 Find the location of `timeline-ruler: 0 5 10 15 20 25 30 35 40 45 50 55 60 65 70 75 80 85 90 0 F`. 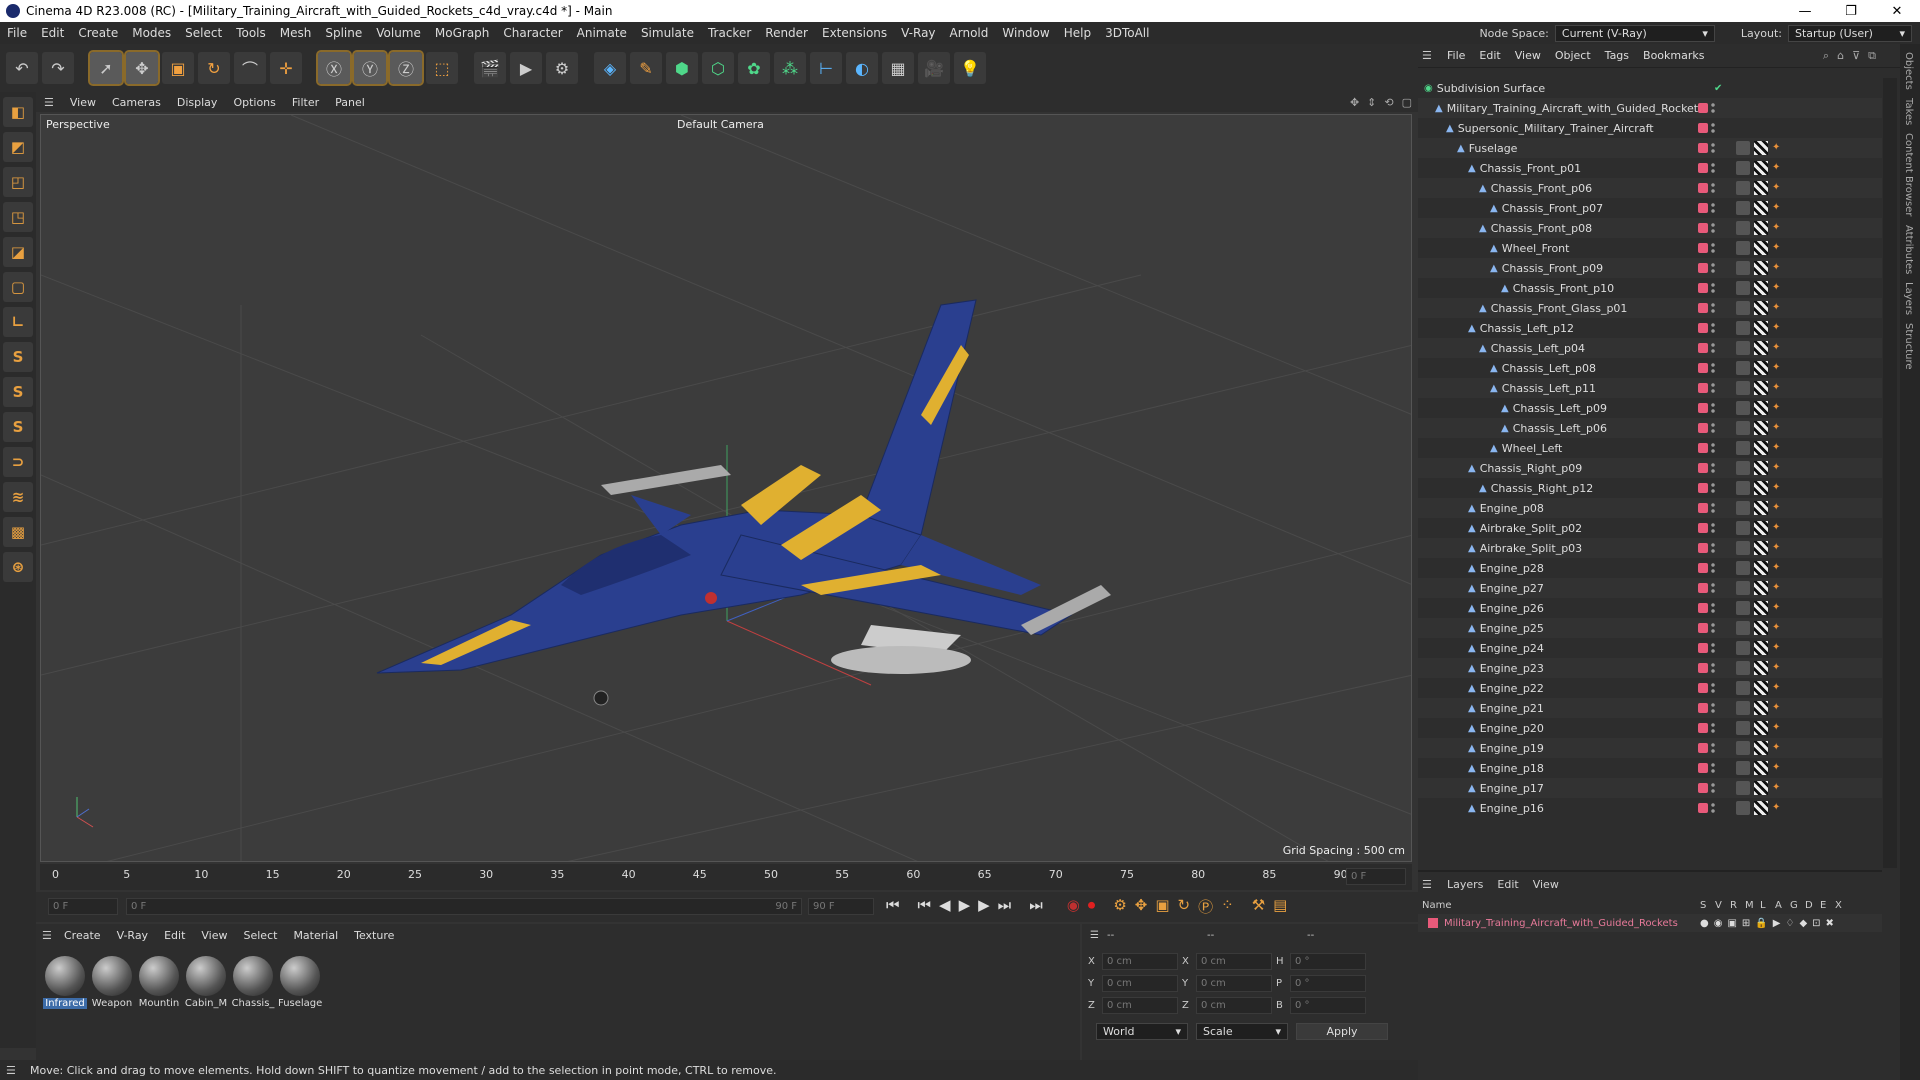

timeline-ruler: 0 5 10 15 20 25 30 35 40 45 50 55 60 65 70 75 80 85 90 0 F is located at coordinates (726, 877).